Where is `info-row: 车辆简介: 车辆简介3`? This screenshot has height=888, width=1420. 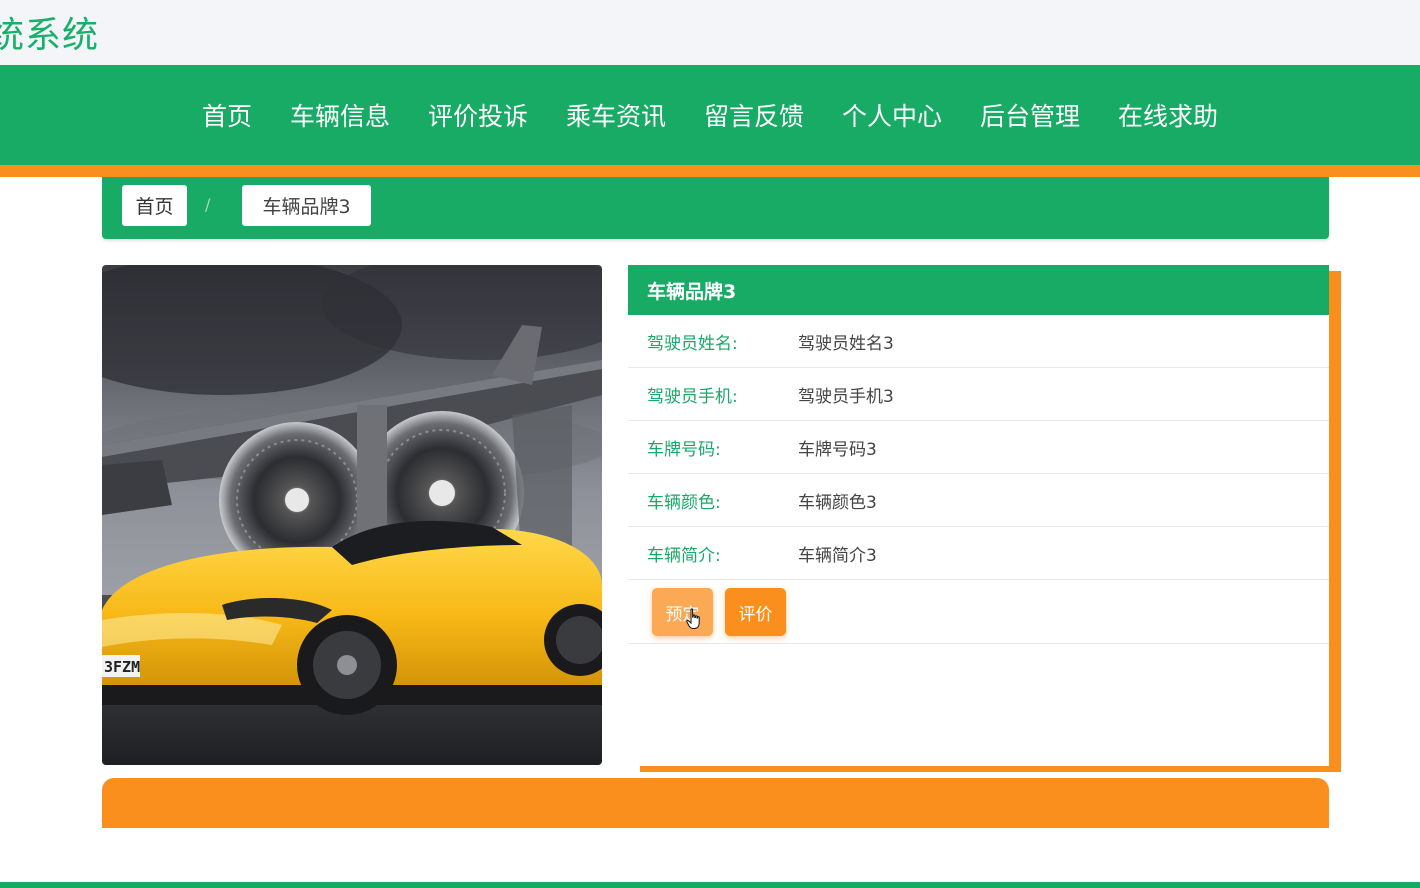 info-row: 车辆简介: 车辆简介3 is located at coordinates (978, 553).